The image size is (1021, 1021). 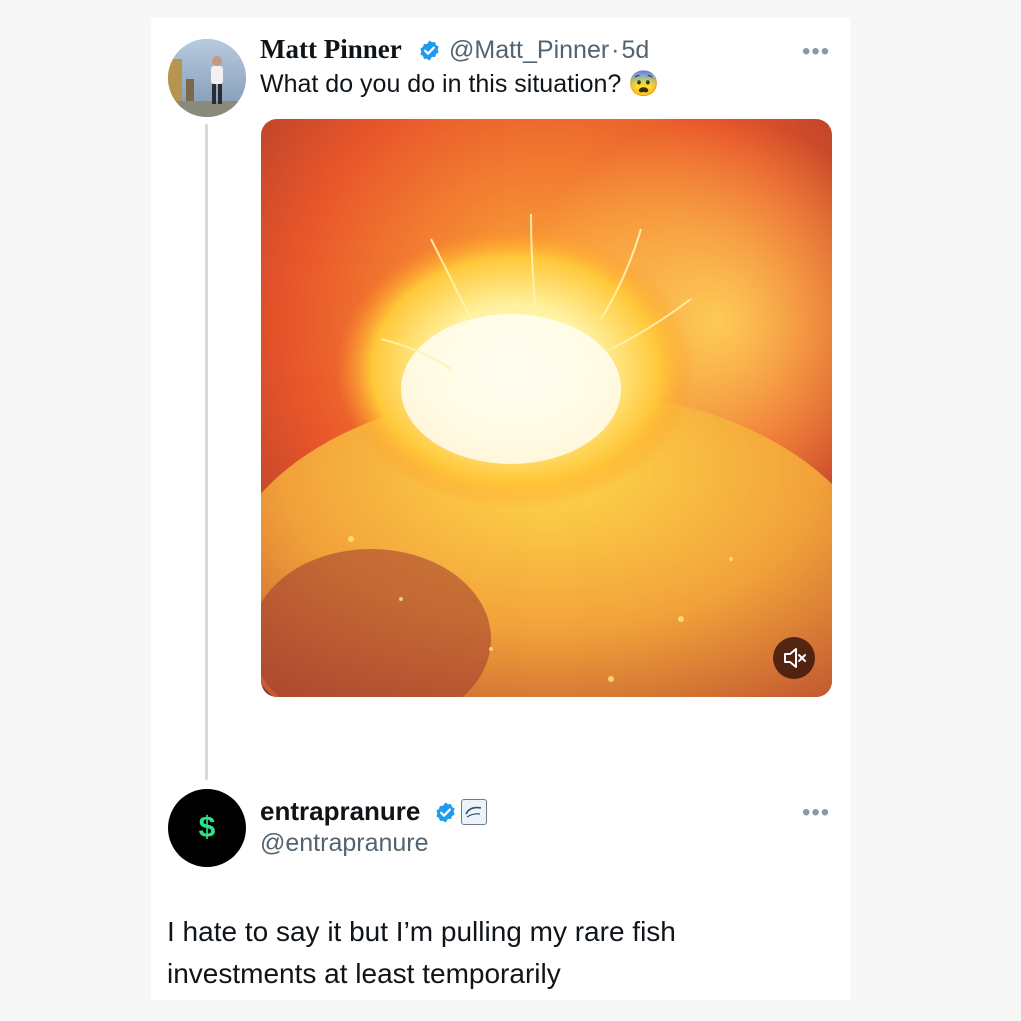 I want to click on author-handle: @entrapranure, so click(x=344, y=843).